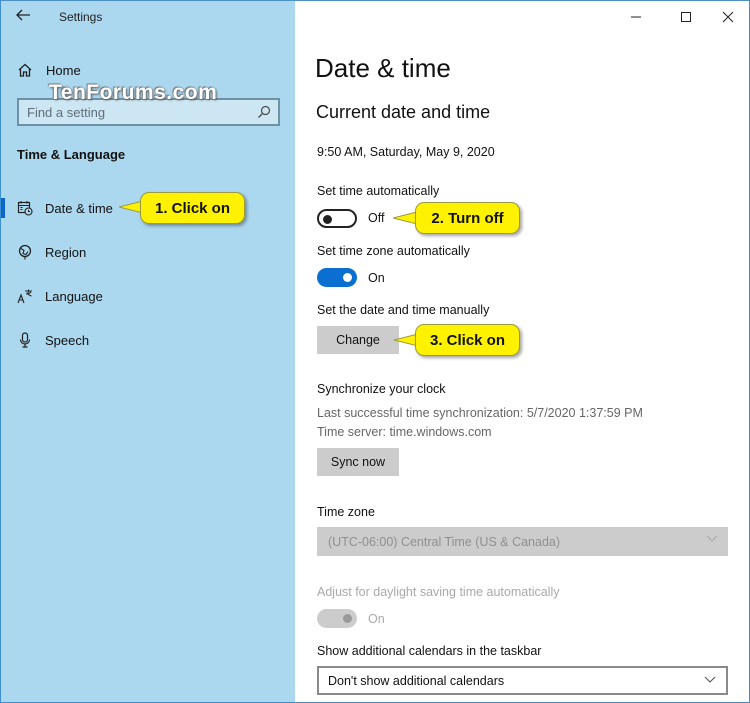 The width and height of the screenshot is (750, 703). Describe the element at coordinates (416, 680) in the screenshot. I see `calendars-value: Don't show additional calendars` at that location.